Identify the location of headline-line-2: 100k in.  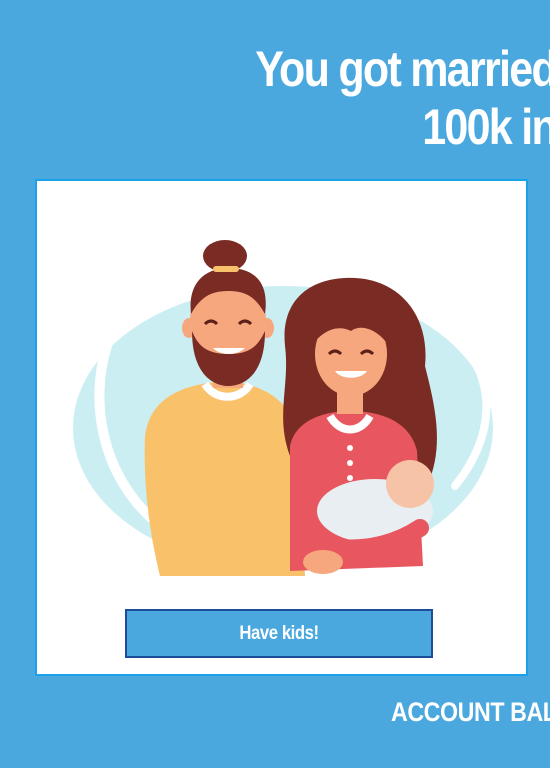
(486, 127).